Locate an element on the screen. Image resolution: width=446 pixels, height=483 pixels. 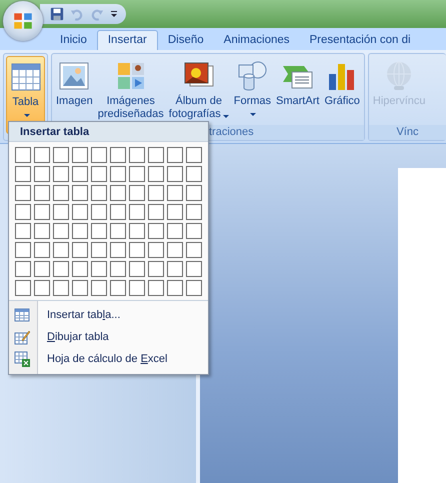
save-icon is located at coordinates (57, 14).